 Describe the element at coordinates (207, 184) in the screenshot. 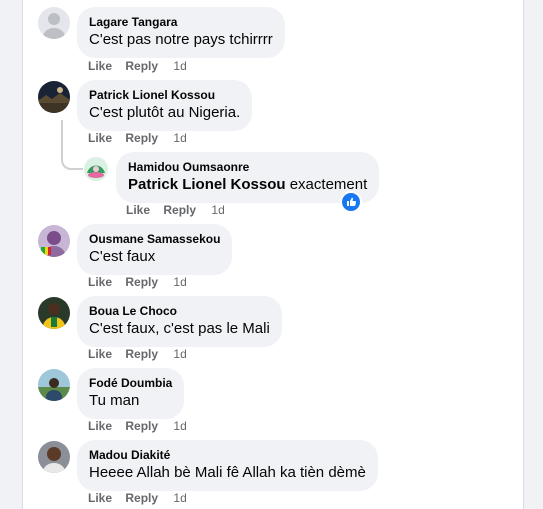

I see `mention-link: Patrick Lionel Kossou` at that location.